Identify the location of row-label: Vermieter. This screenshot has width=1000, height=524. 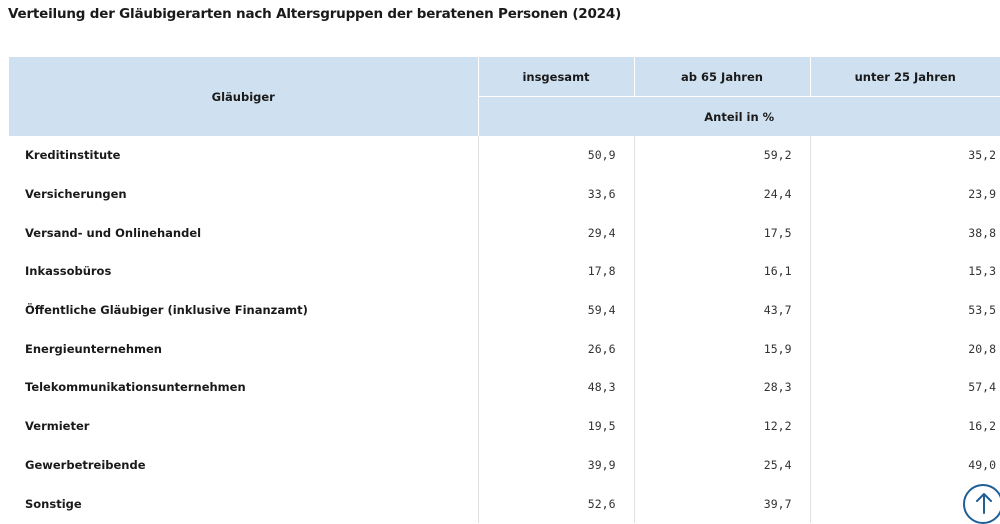
(57, 426).